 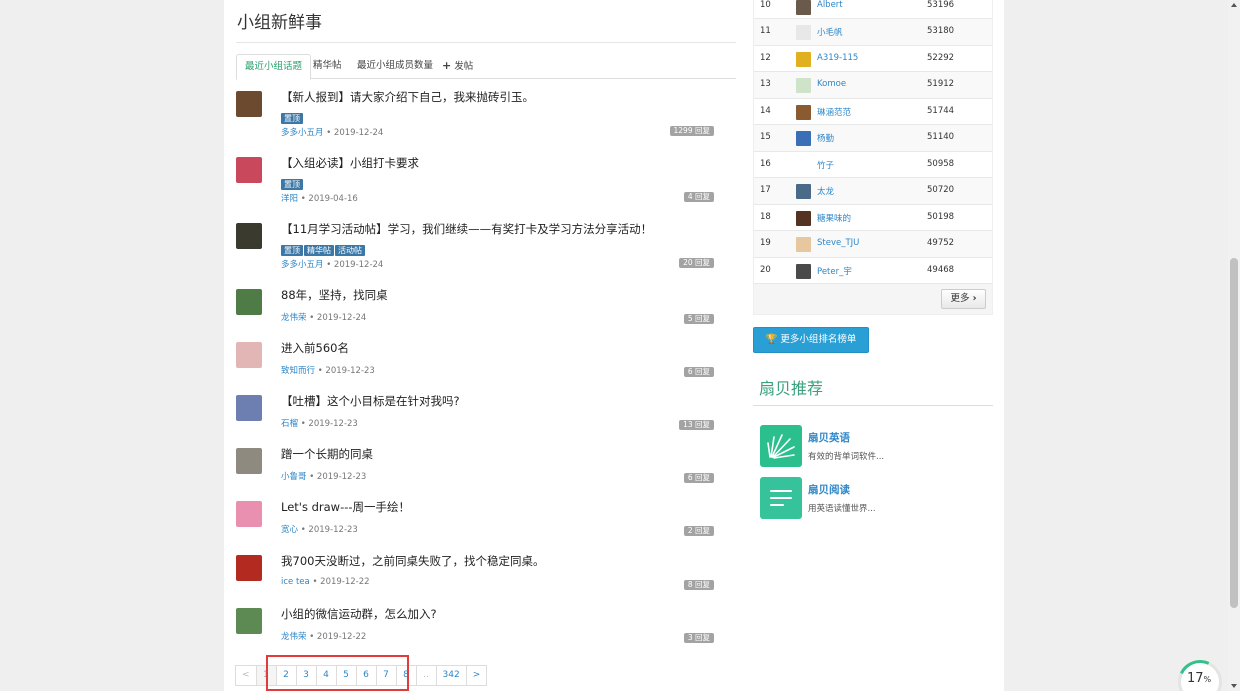 What do you see at coordinates (838, 243) in the screenshot?
I see `rank-user-name: Steve_TJU` at bounding box center [838, 243].